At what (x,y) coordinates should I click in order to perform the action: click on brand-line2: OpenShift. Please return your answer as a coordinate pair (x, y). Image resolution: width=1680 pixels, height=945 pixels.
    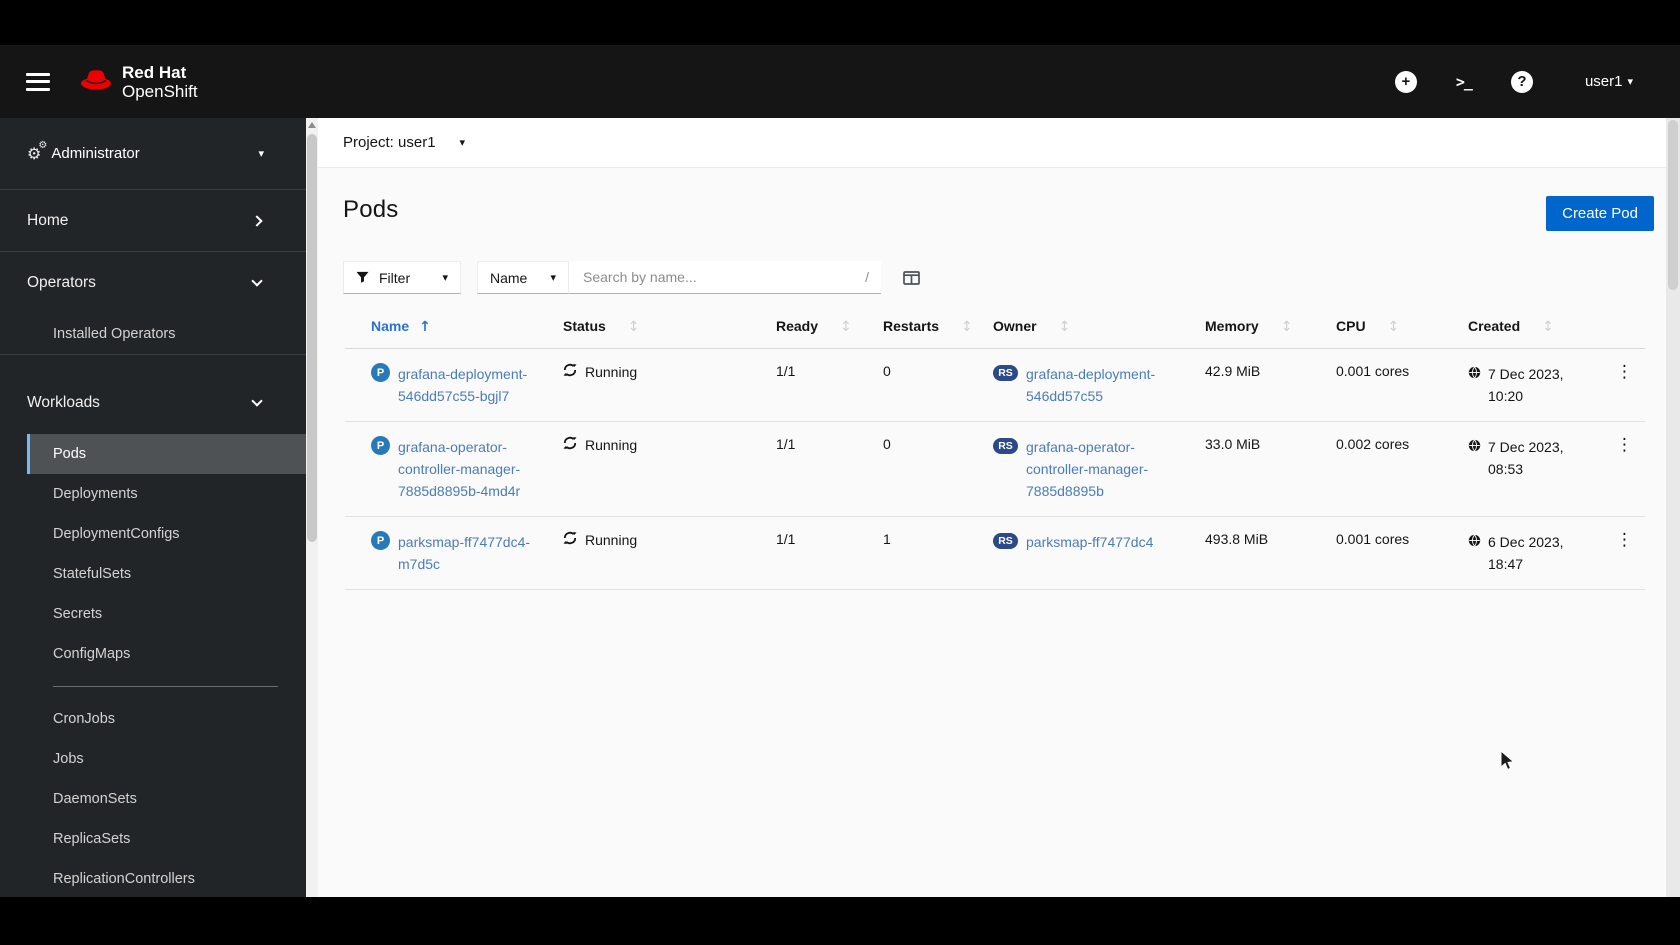
    Looking at the image, I should click on (160, 91).